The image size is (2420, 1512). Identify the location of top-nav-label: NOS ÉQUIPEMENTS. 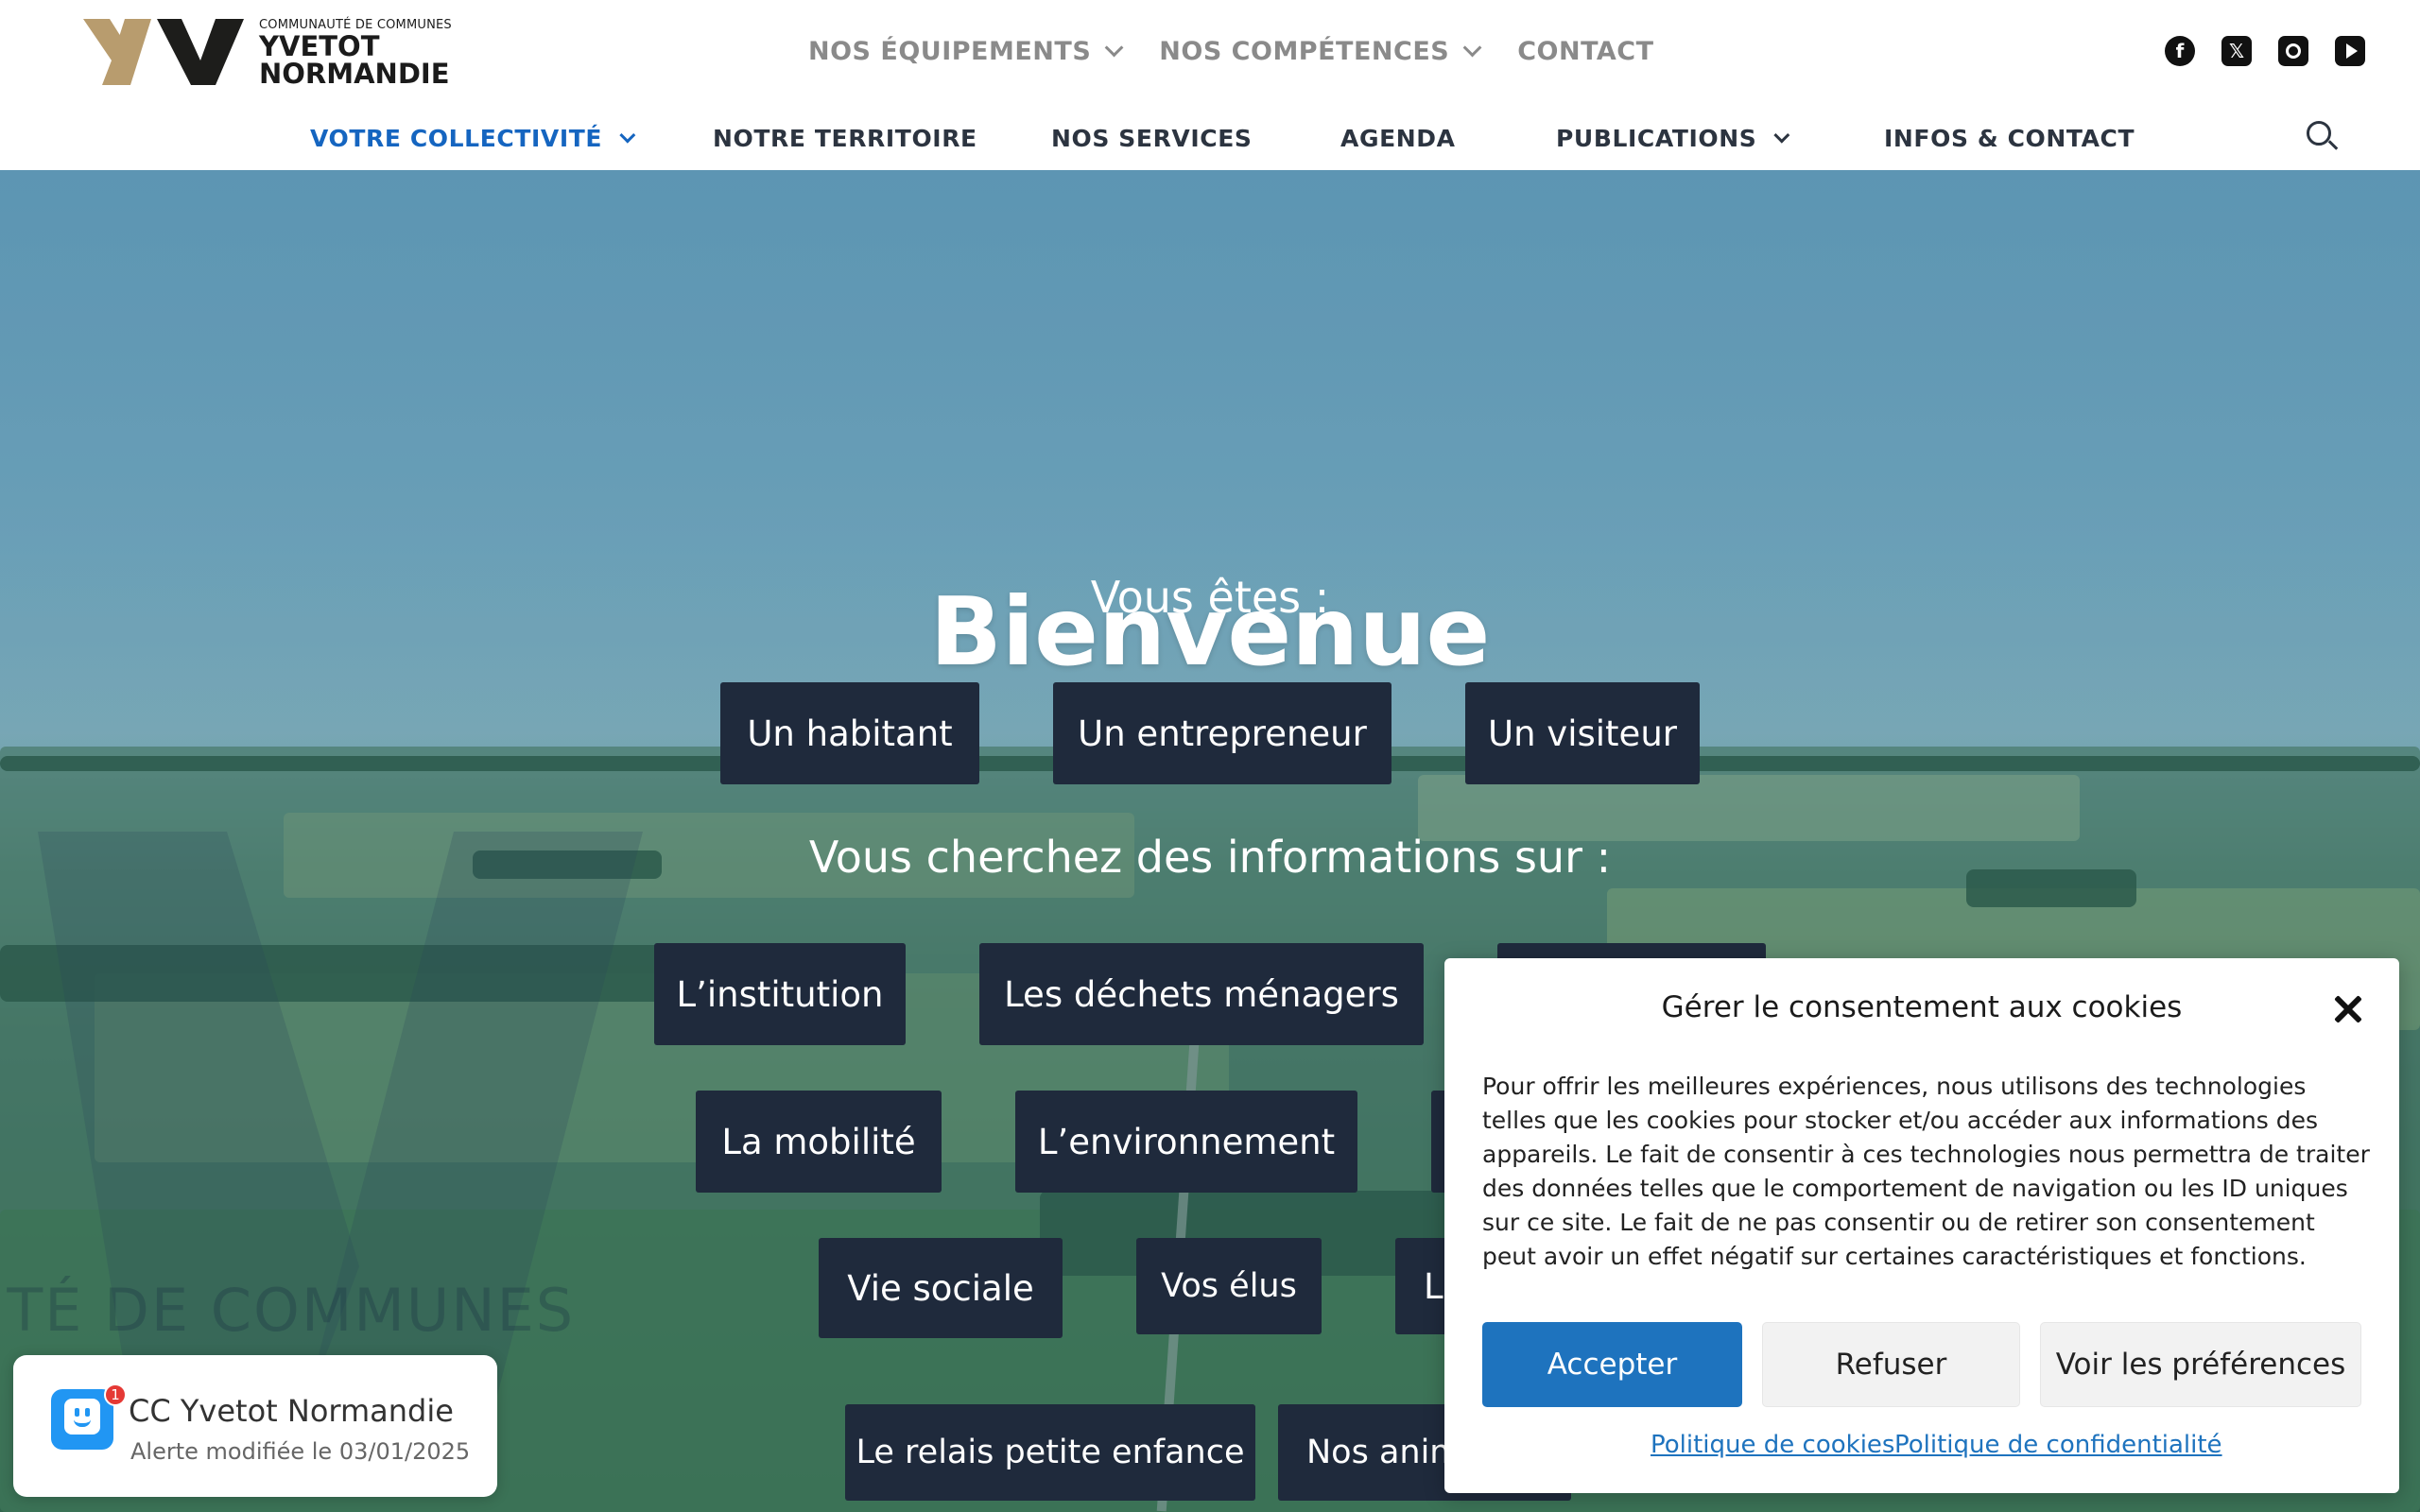
(950, 51).